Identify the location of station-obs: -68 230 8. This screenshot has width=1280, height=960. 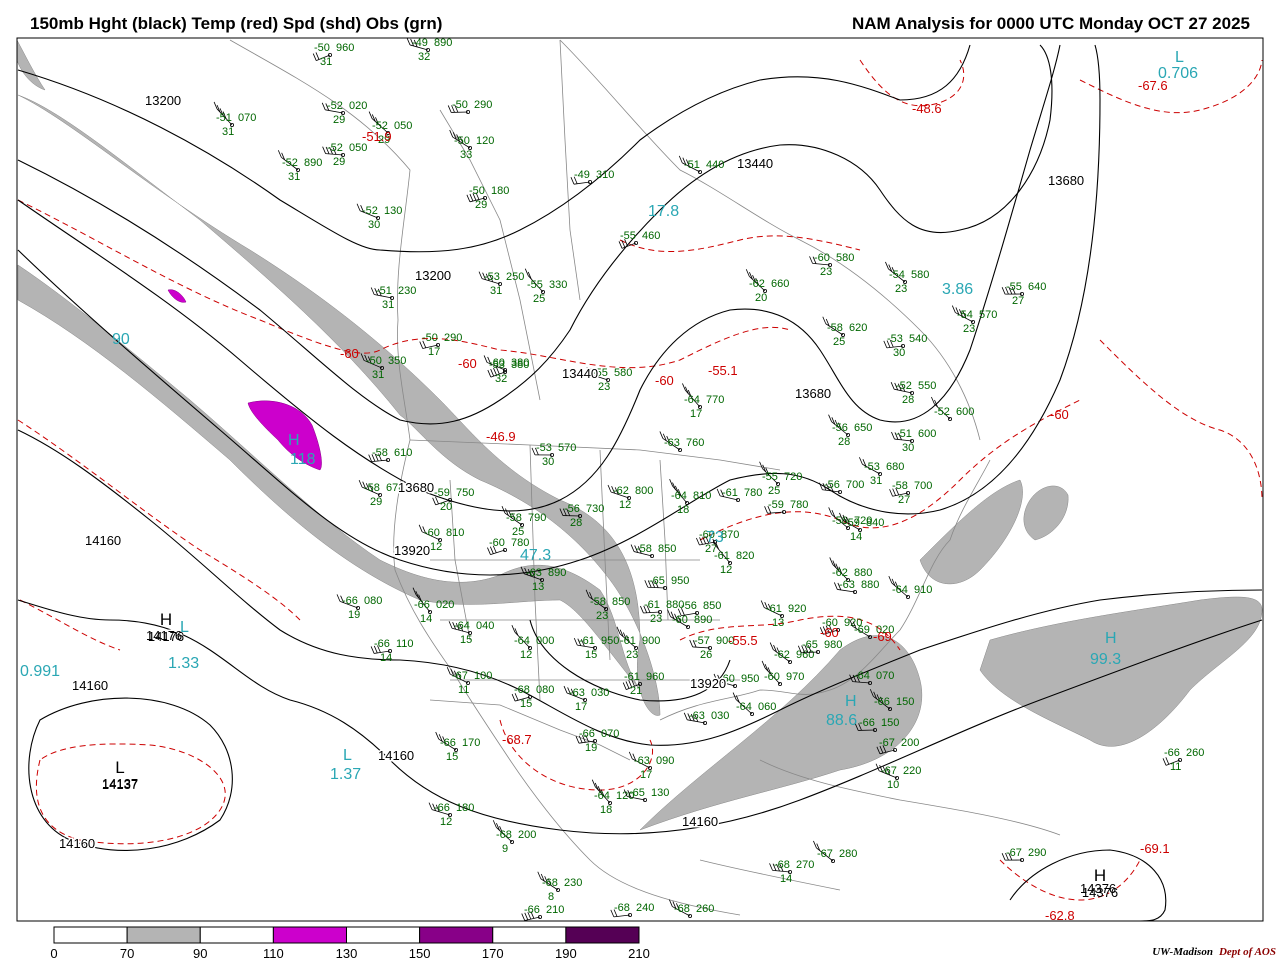
(559, 887).